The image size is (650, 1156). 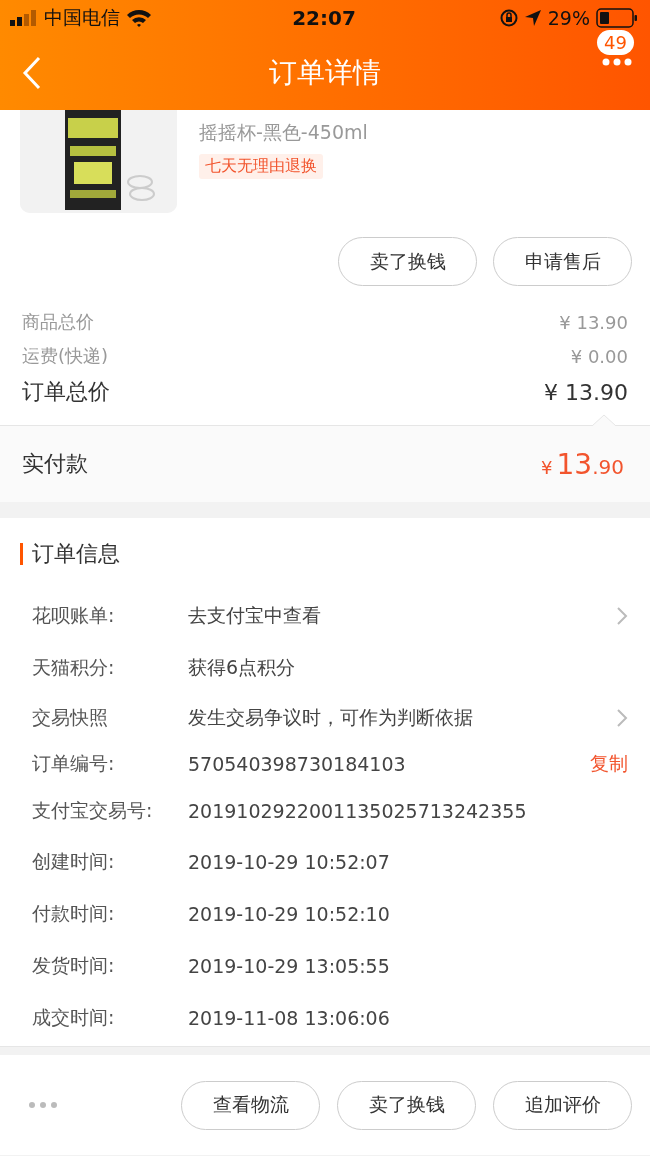 What do you see at coordinates (508, 18) in the screenshot?
I see `rotation-lock-icon` at bounding box center [508, 18].